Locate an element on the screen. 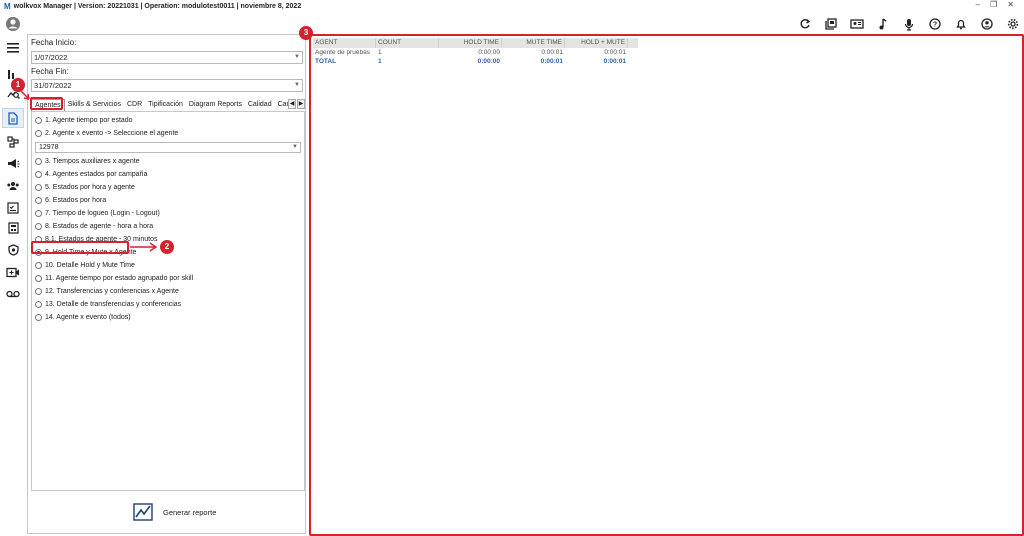  start-date-field: 1/07/2022 ▼ is located at coordinates (167, 57).